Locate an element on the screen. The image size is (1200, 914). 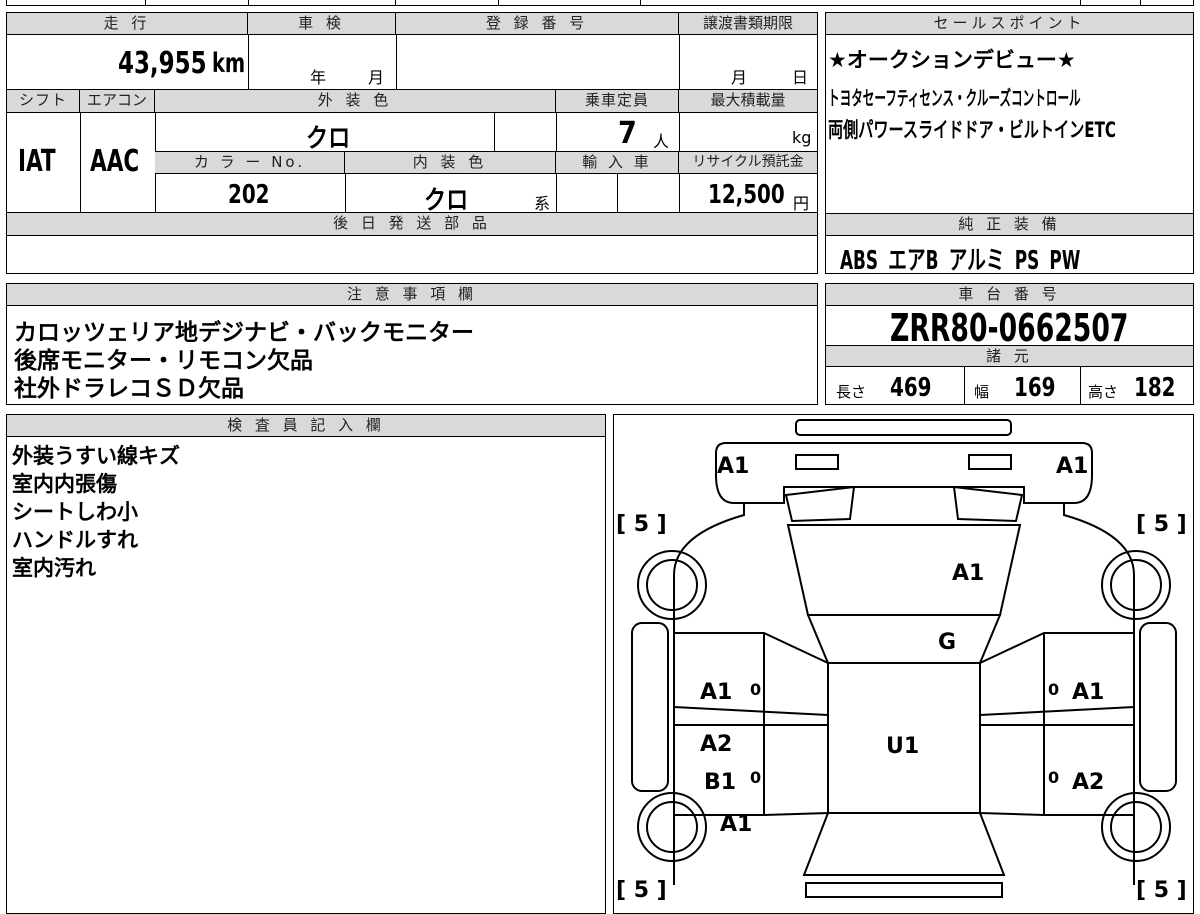
mark-hood: A1 is located at coordinates (968, 573).